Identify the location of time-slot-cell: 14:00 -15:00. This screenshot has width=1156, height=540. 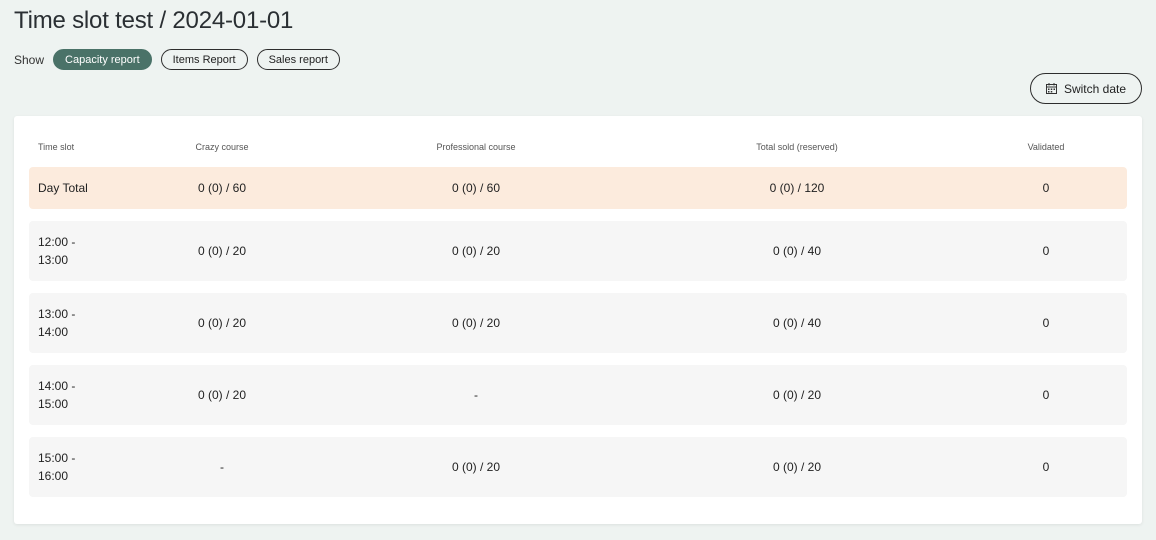
(57, 395).